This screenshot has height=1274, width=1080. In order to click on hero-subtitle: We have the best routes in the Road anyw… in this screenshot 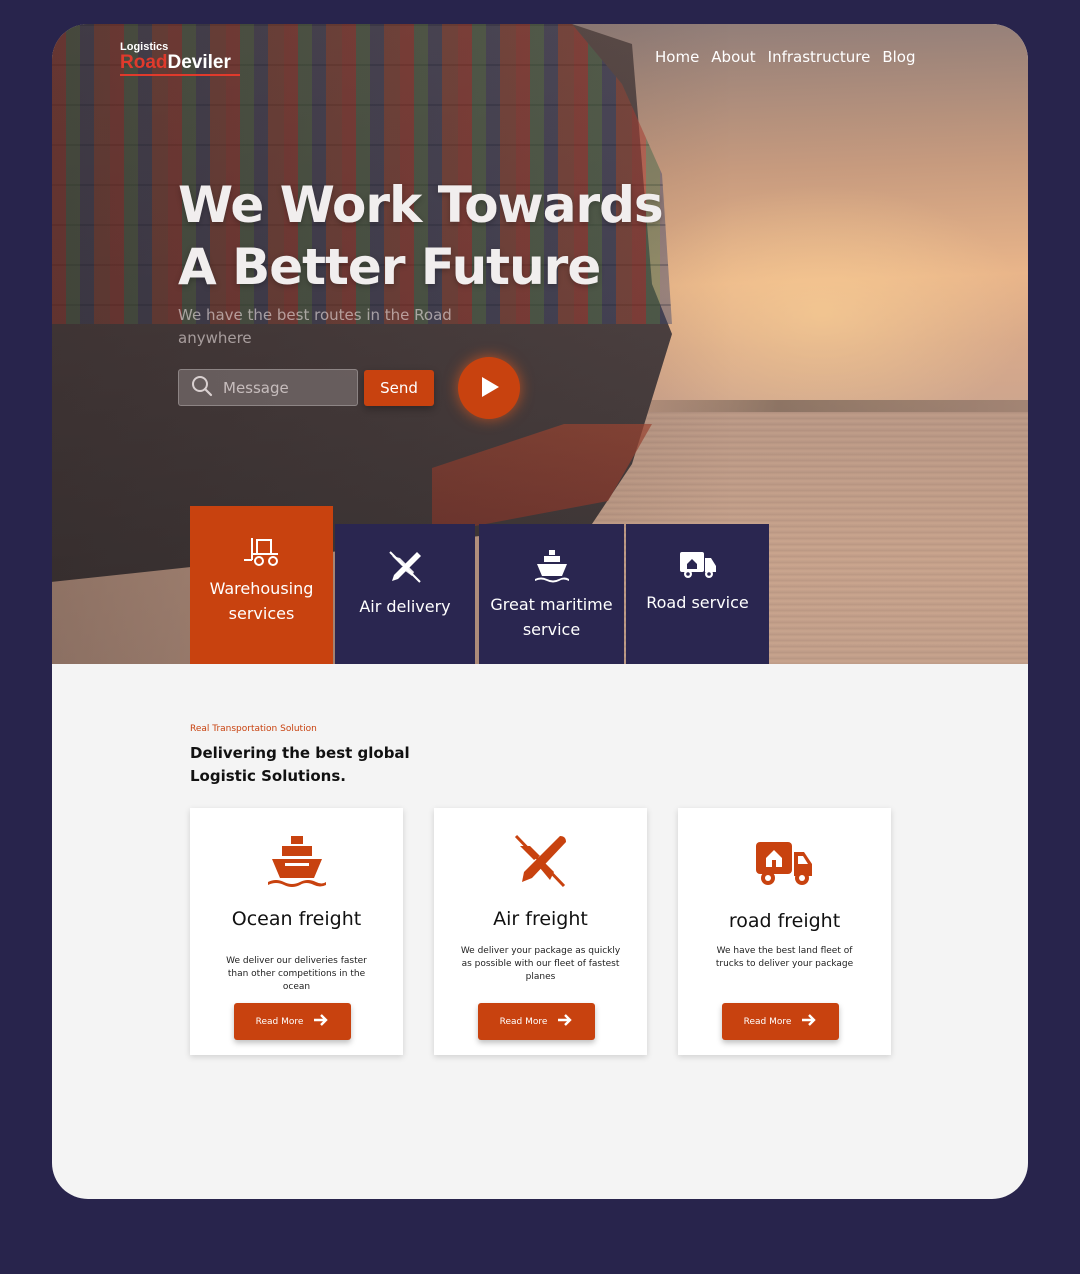, I will do `click(315, 326)`.